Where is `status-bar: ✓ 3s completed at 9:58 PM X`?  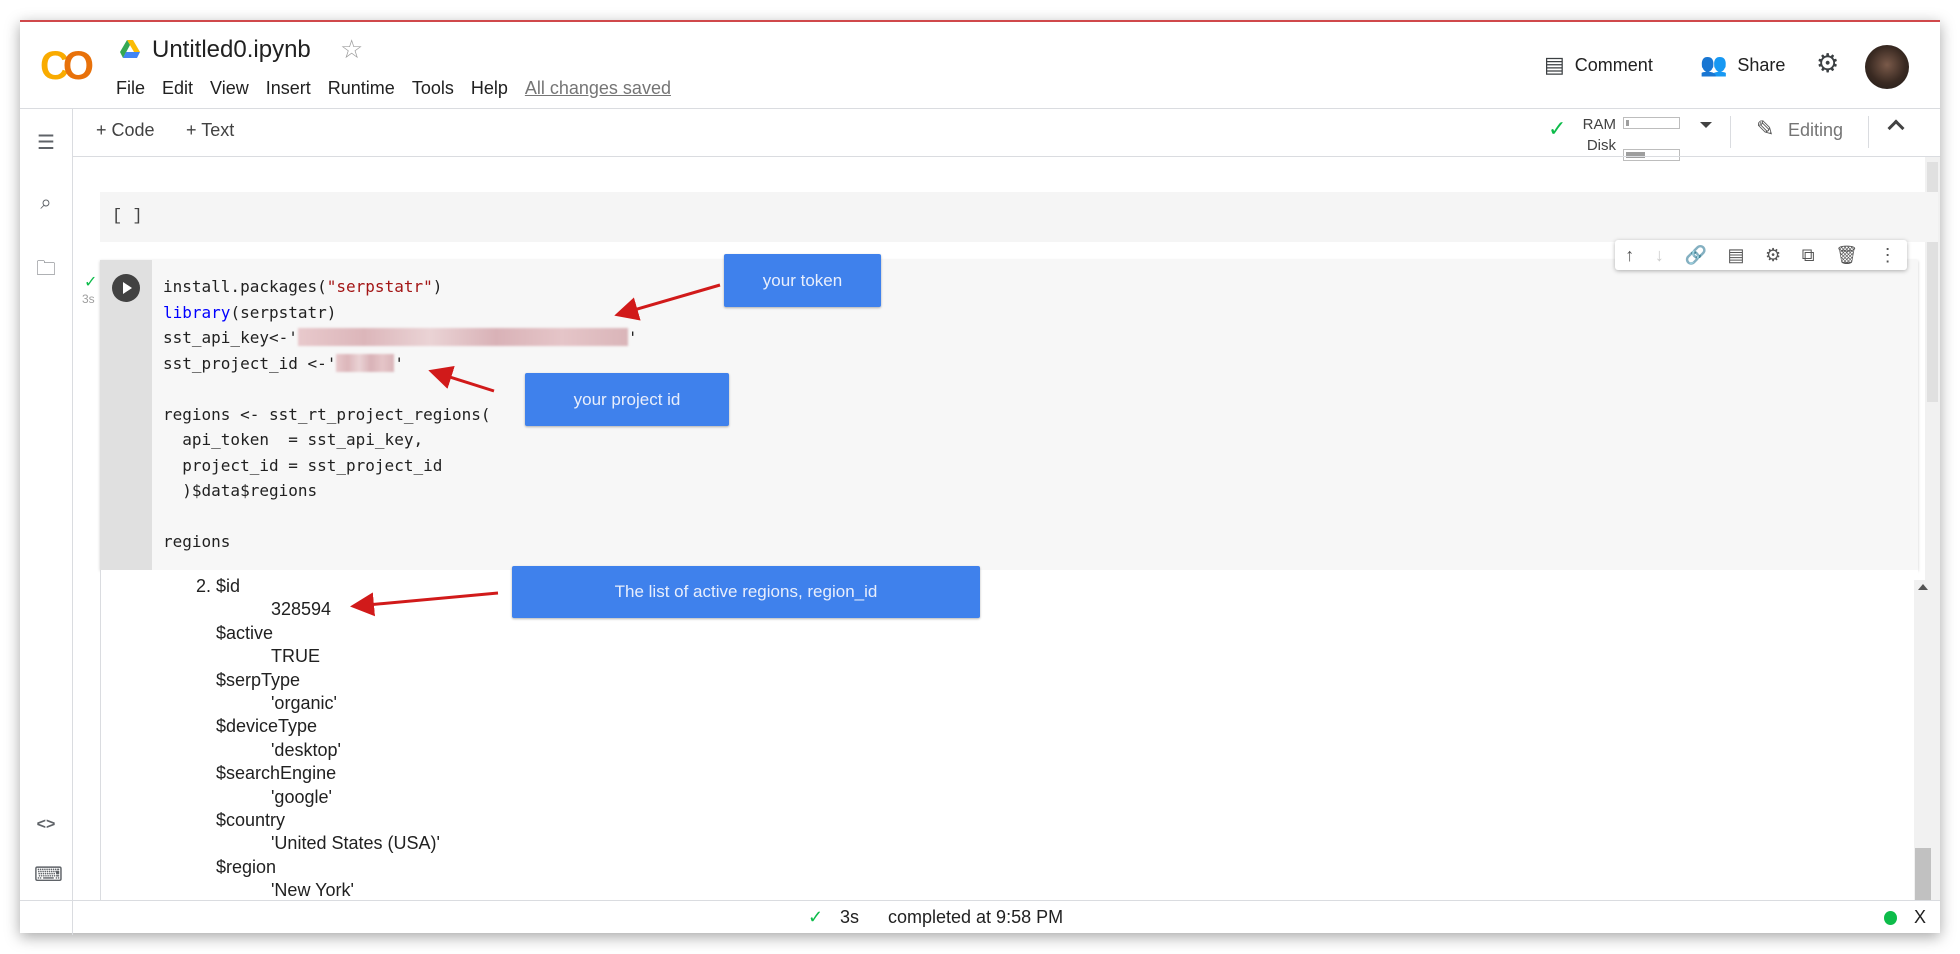
status-bar: ✓ 3s completed at 9:58 PM X is located at coordinates (980, 917).